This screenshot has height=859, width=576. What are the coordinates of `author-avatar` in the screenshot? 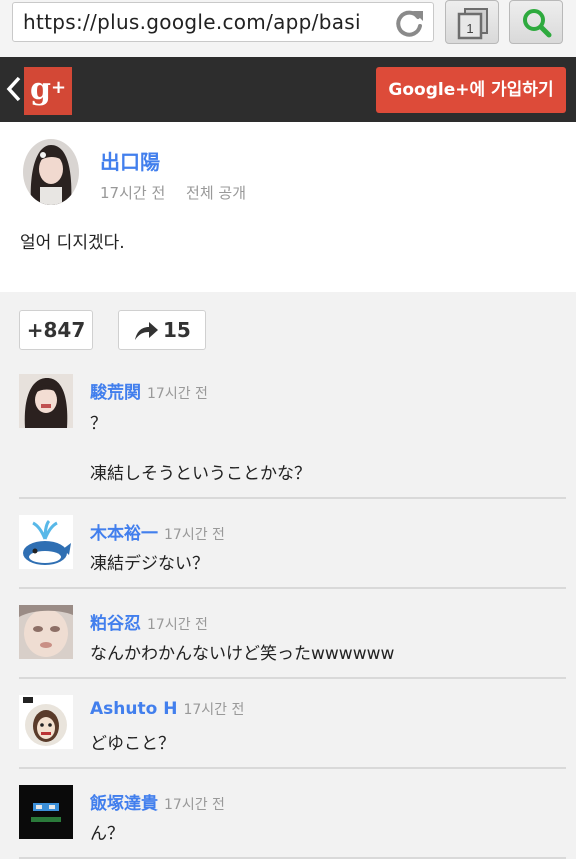 It's located at (51, 172).